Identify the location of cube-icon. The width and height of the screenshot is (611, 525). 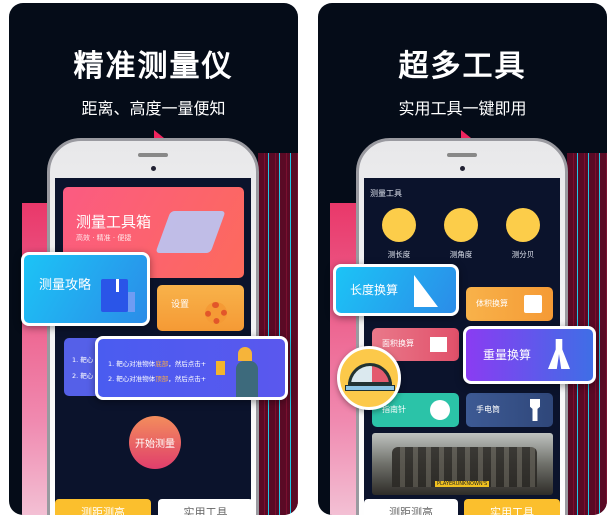
(533, 304).